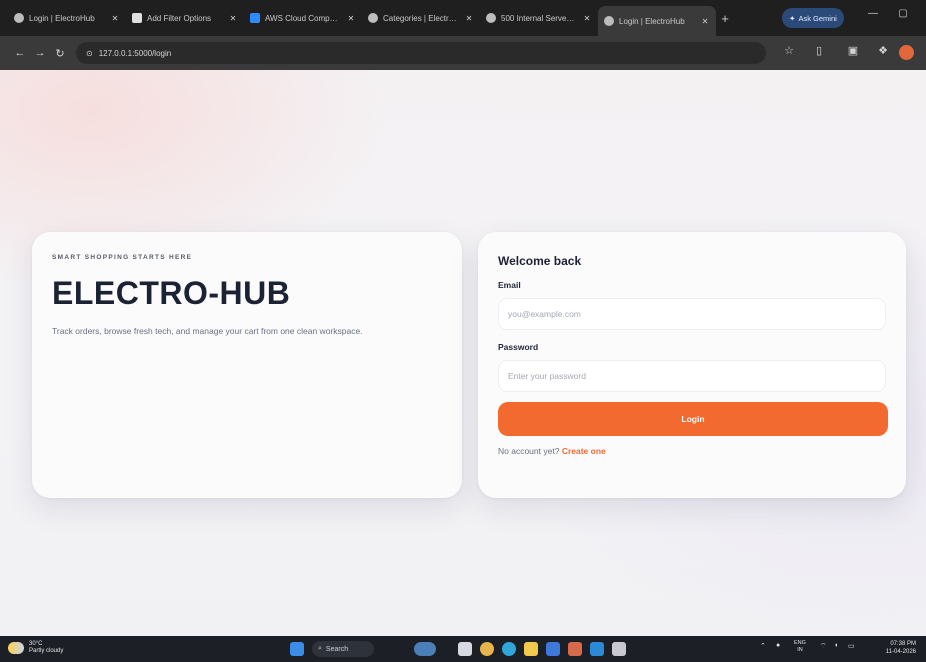 The height and width of the screenshot is (662, 926). I want to click on login-heading: Welcome back, so click(540, 261).